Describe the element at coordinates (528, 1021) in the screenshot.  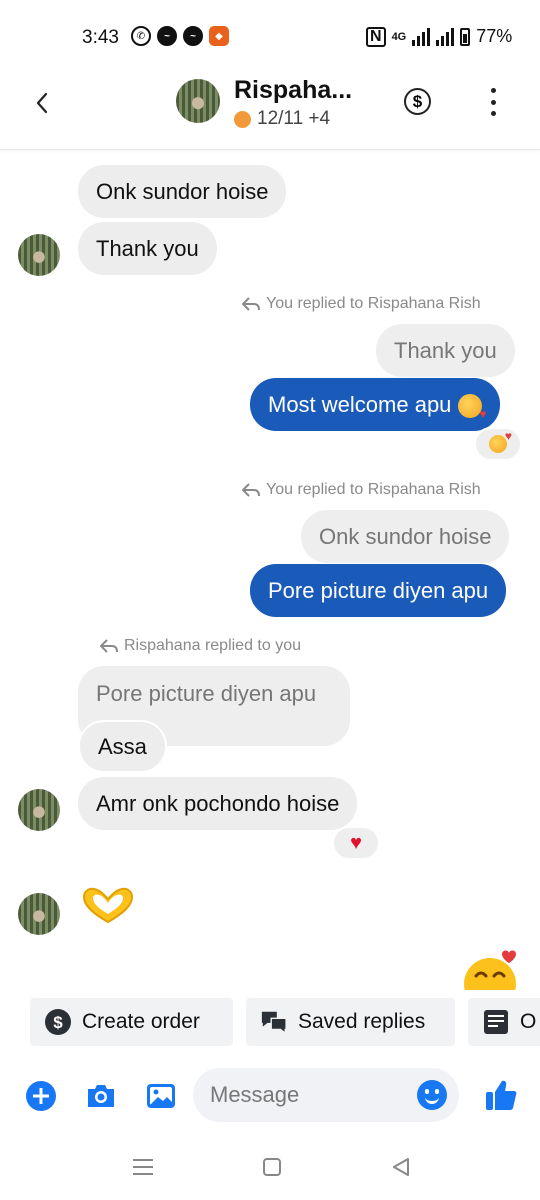
I see `orders-label: O` at that location.